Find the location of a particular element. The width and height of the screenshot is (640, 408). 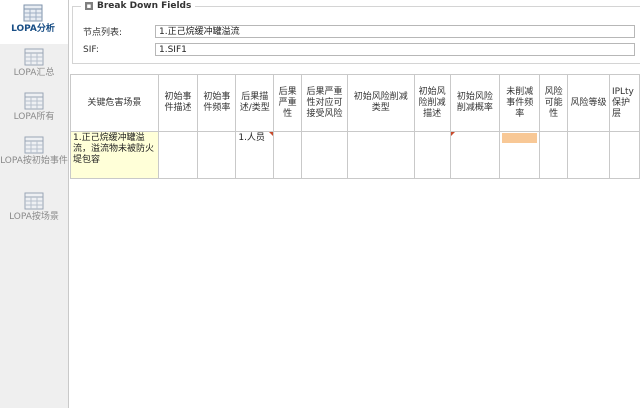

node-list-label: 节点列表: is located at coordinates (103, 33).